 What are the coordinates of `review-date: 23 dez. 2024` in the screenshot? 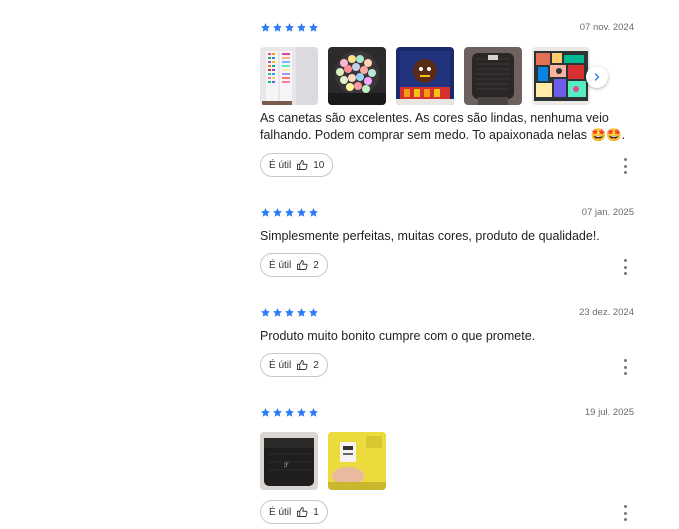 It's located at (606, 312).